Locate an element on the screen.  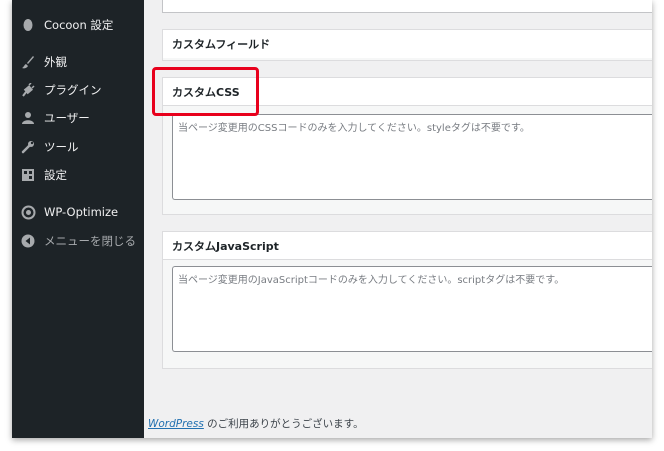
custom-field-panel: カスタムフィールド is located at coordinates (407, 45).